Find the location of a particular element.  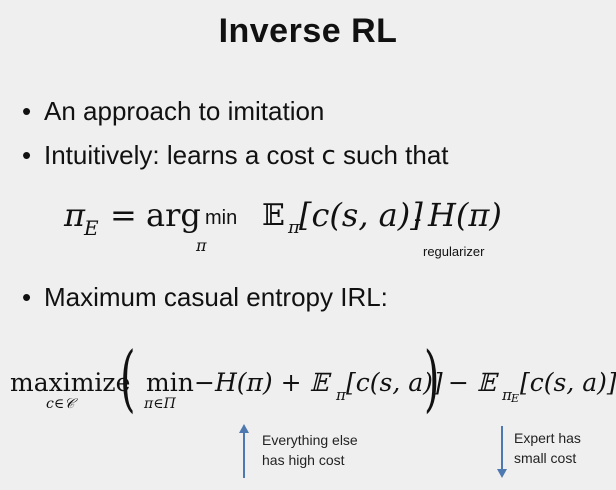

eq2-min: min is located at coordinates (170, 382).